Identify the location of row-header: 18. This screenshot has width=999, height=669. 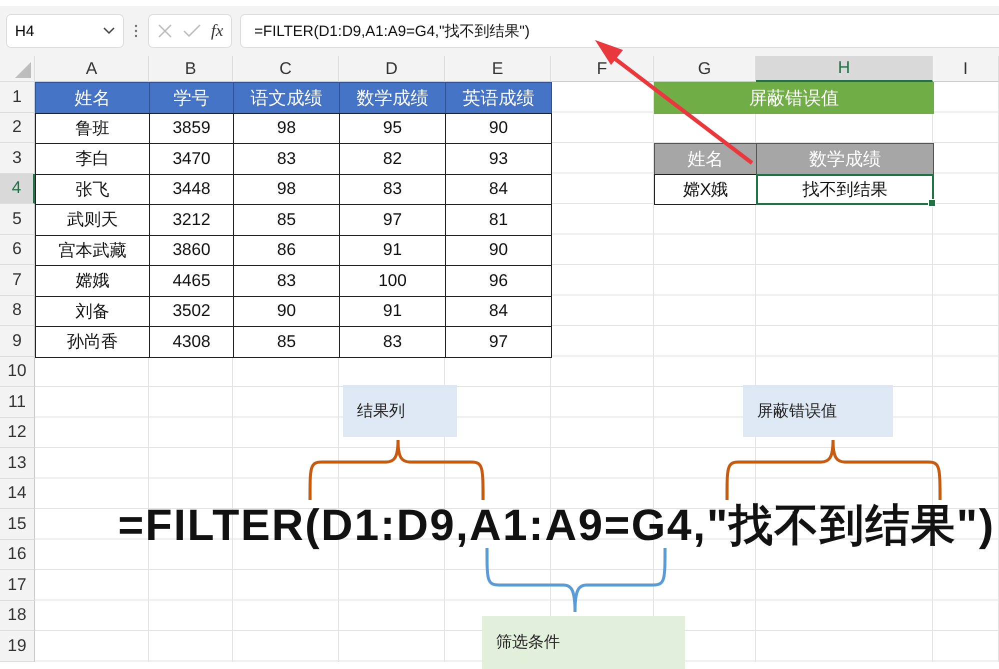
(17, 615).